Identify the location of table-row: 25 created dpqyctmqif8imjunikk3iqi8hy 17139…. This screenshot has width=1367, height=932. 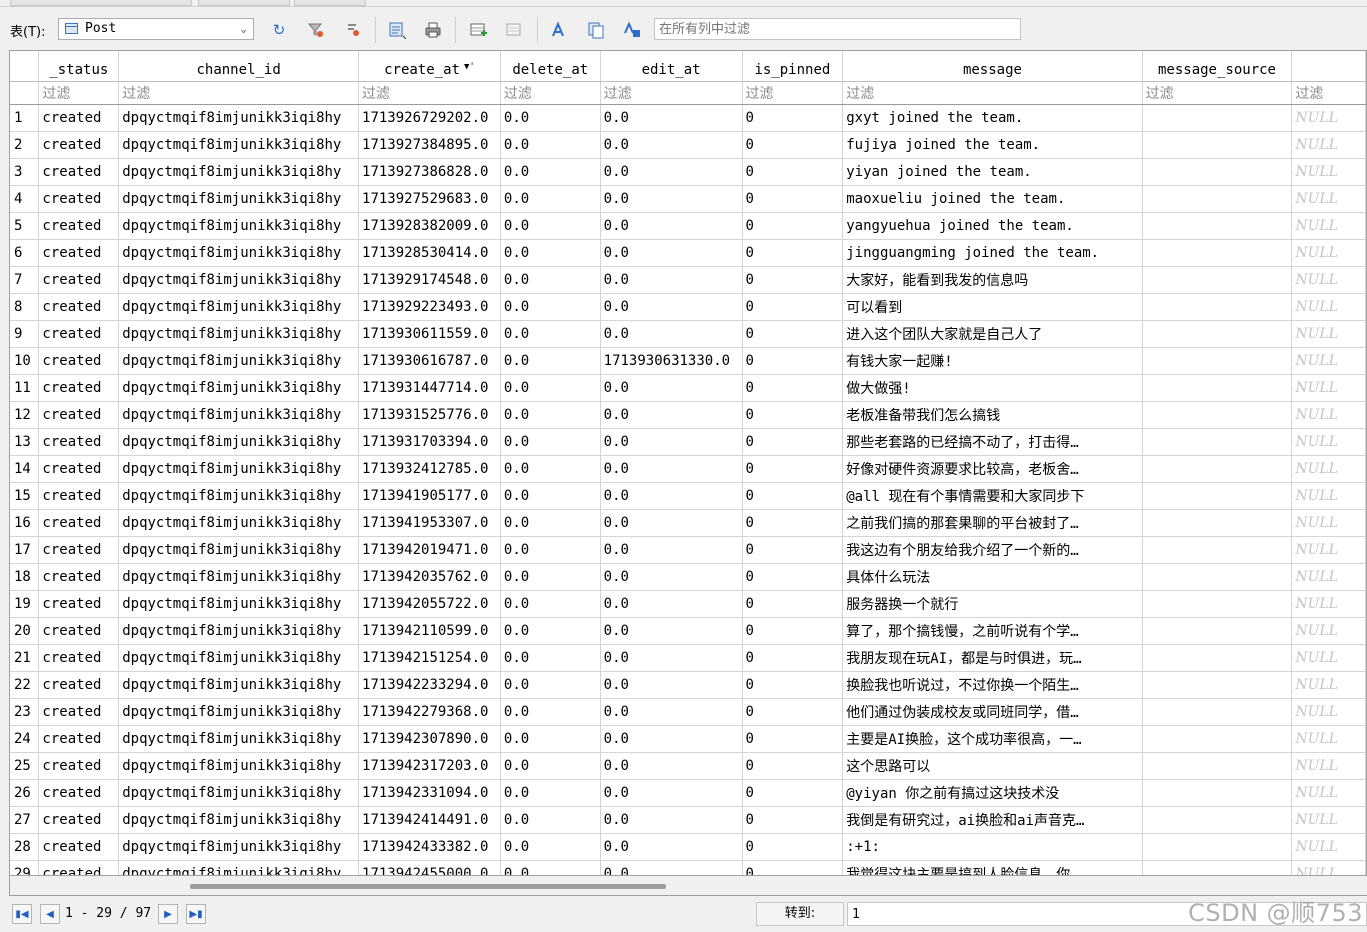
(688, 766).